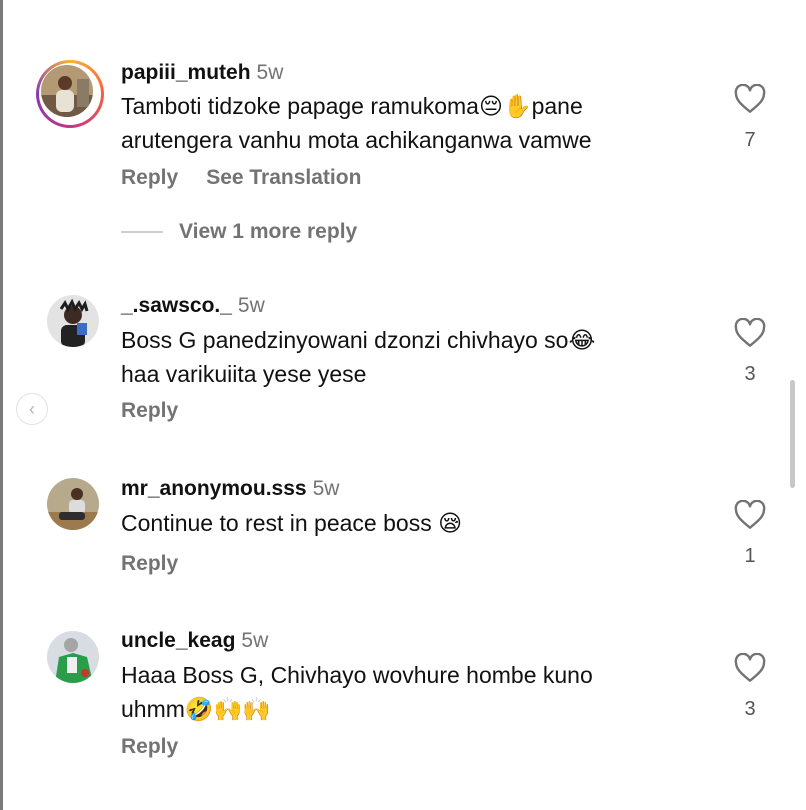 The image size is (806, 810). What do you see at coordinates (292, 523) in the screenshot?
I see `comment-text-line: Continue to rest in peace boss 😪` at bounding box center [292, 523].